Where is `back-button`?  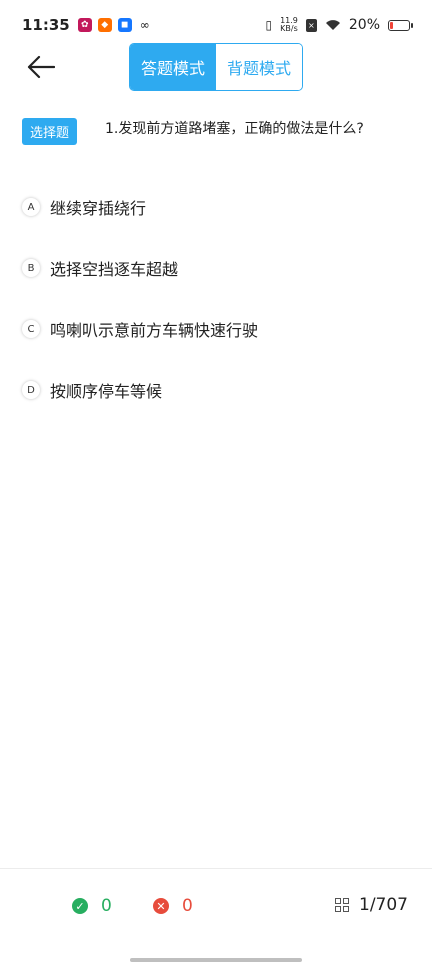
back-button is located at coordinates (41, 67).